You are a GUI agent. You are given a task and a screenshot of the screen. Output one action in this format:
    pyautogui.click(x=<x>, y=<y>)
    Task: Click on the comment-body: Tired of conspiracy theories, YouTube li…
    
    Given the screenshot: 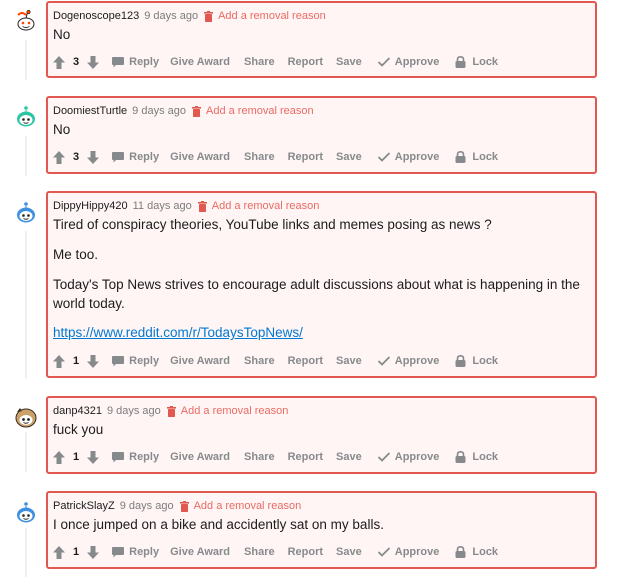 What is the action you would take?
    pyautogui.click(x=321, y=224)
    